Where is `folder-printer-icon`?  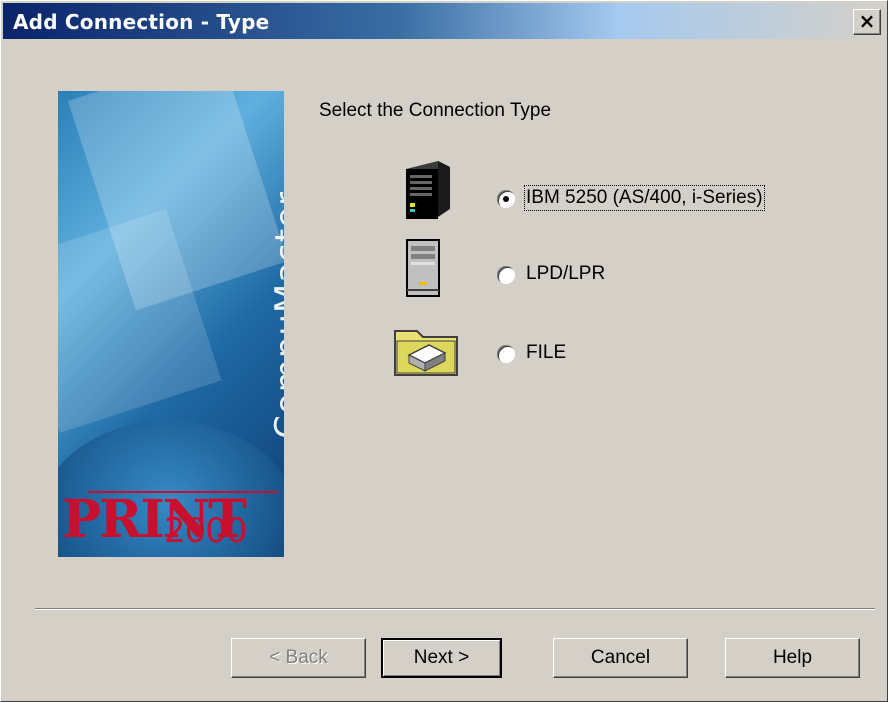
folder-printer-icon is located at coordinates (426, 353).